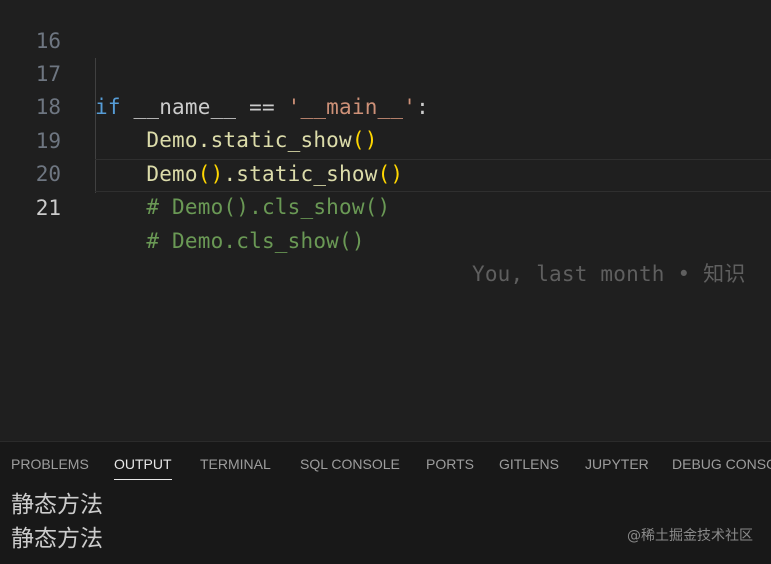  What do you see at coordinates (255, 241) in the screenshot?
I see `comment: # Demo.cls_show()` at bounding box center [255, 241].